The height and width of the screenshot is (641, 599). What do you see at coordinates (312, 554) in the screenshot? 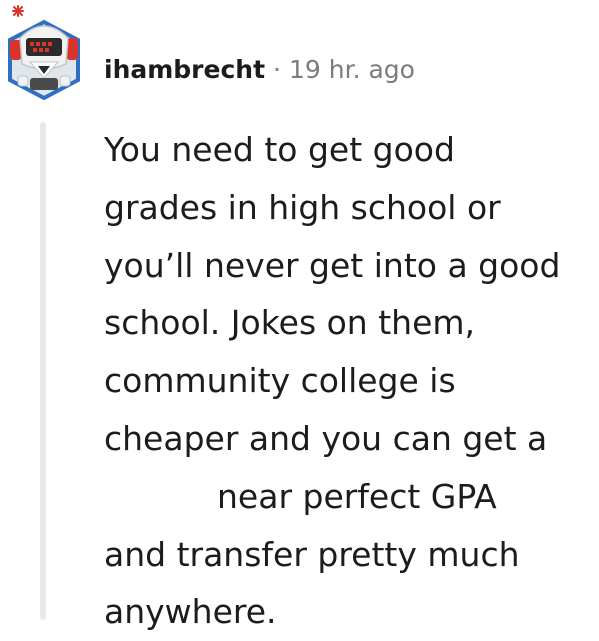
I see `comment-line: and transfer pretty much` at bounding box center [312, 554].